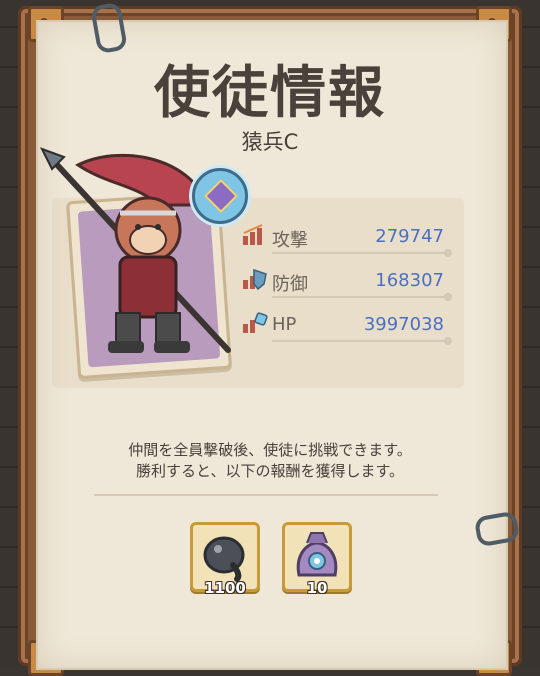  What do you see at coordinates (284, 324) in the screenshot?
I see `stat-label: HP` at bounding box center [284, 324].